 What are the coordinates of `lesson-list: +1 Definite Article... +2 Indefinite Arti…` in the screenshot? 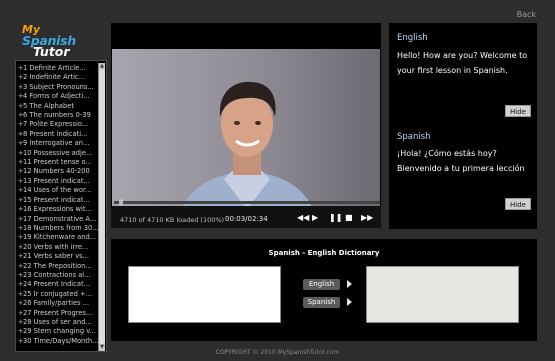 It's located at (58, 207).